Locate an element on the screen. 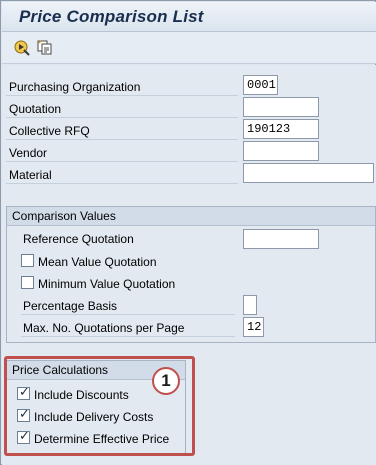 This screenshot has height=465, width=376. collective-rfq-field: 190123 is located at coordinates (281, 129).